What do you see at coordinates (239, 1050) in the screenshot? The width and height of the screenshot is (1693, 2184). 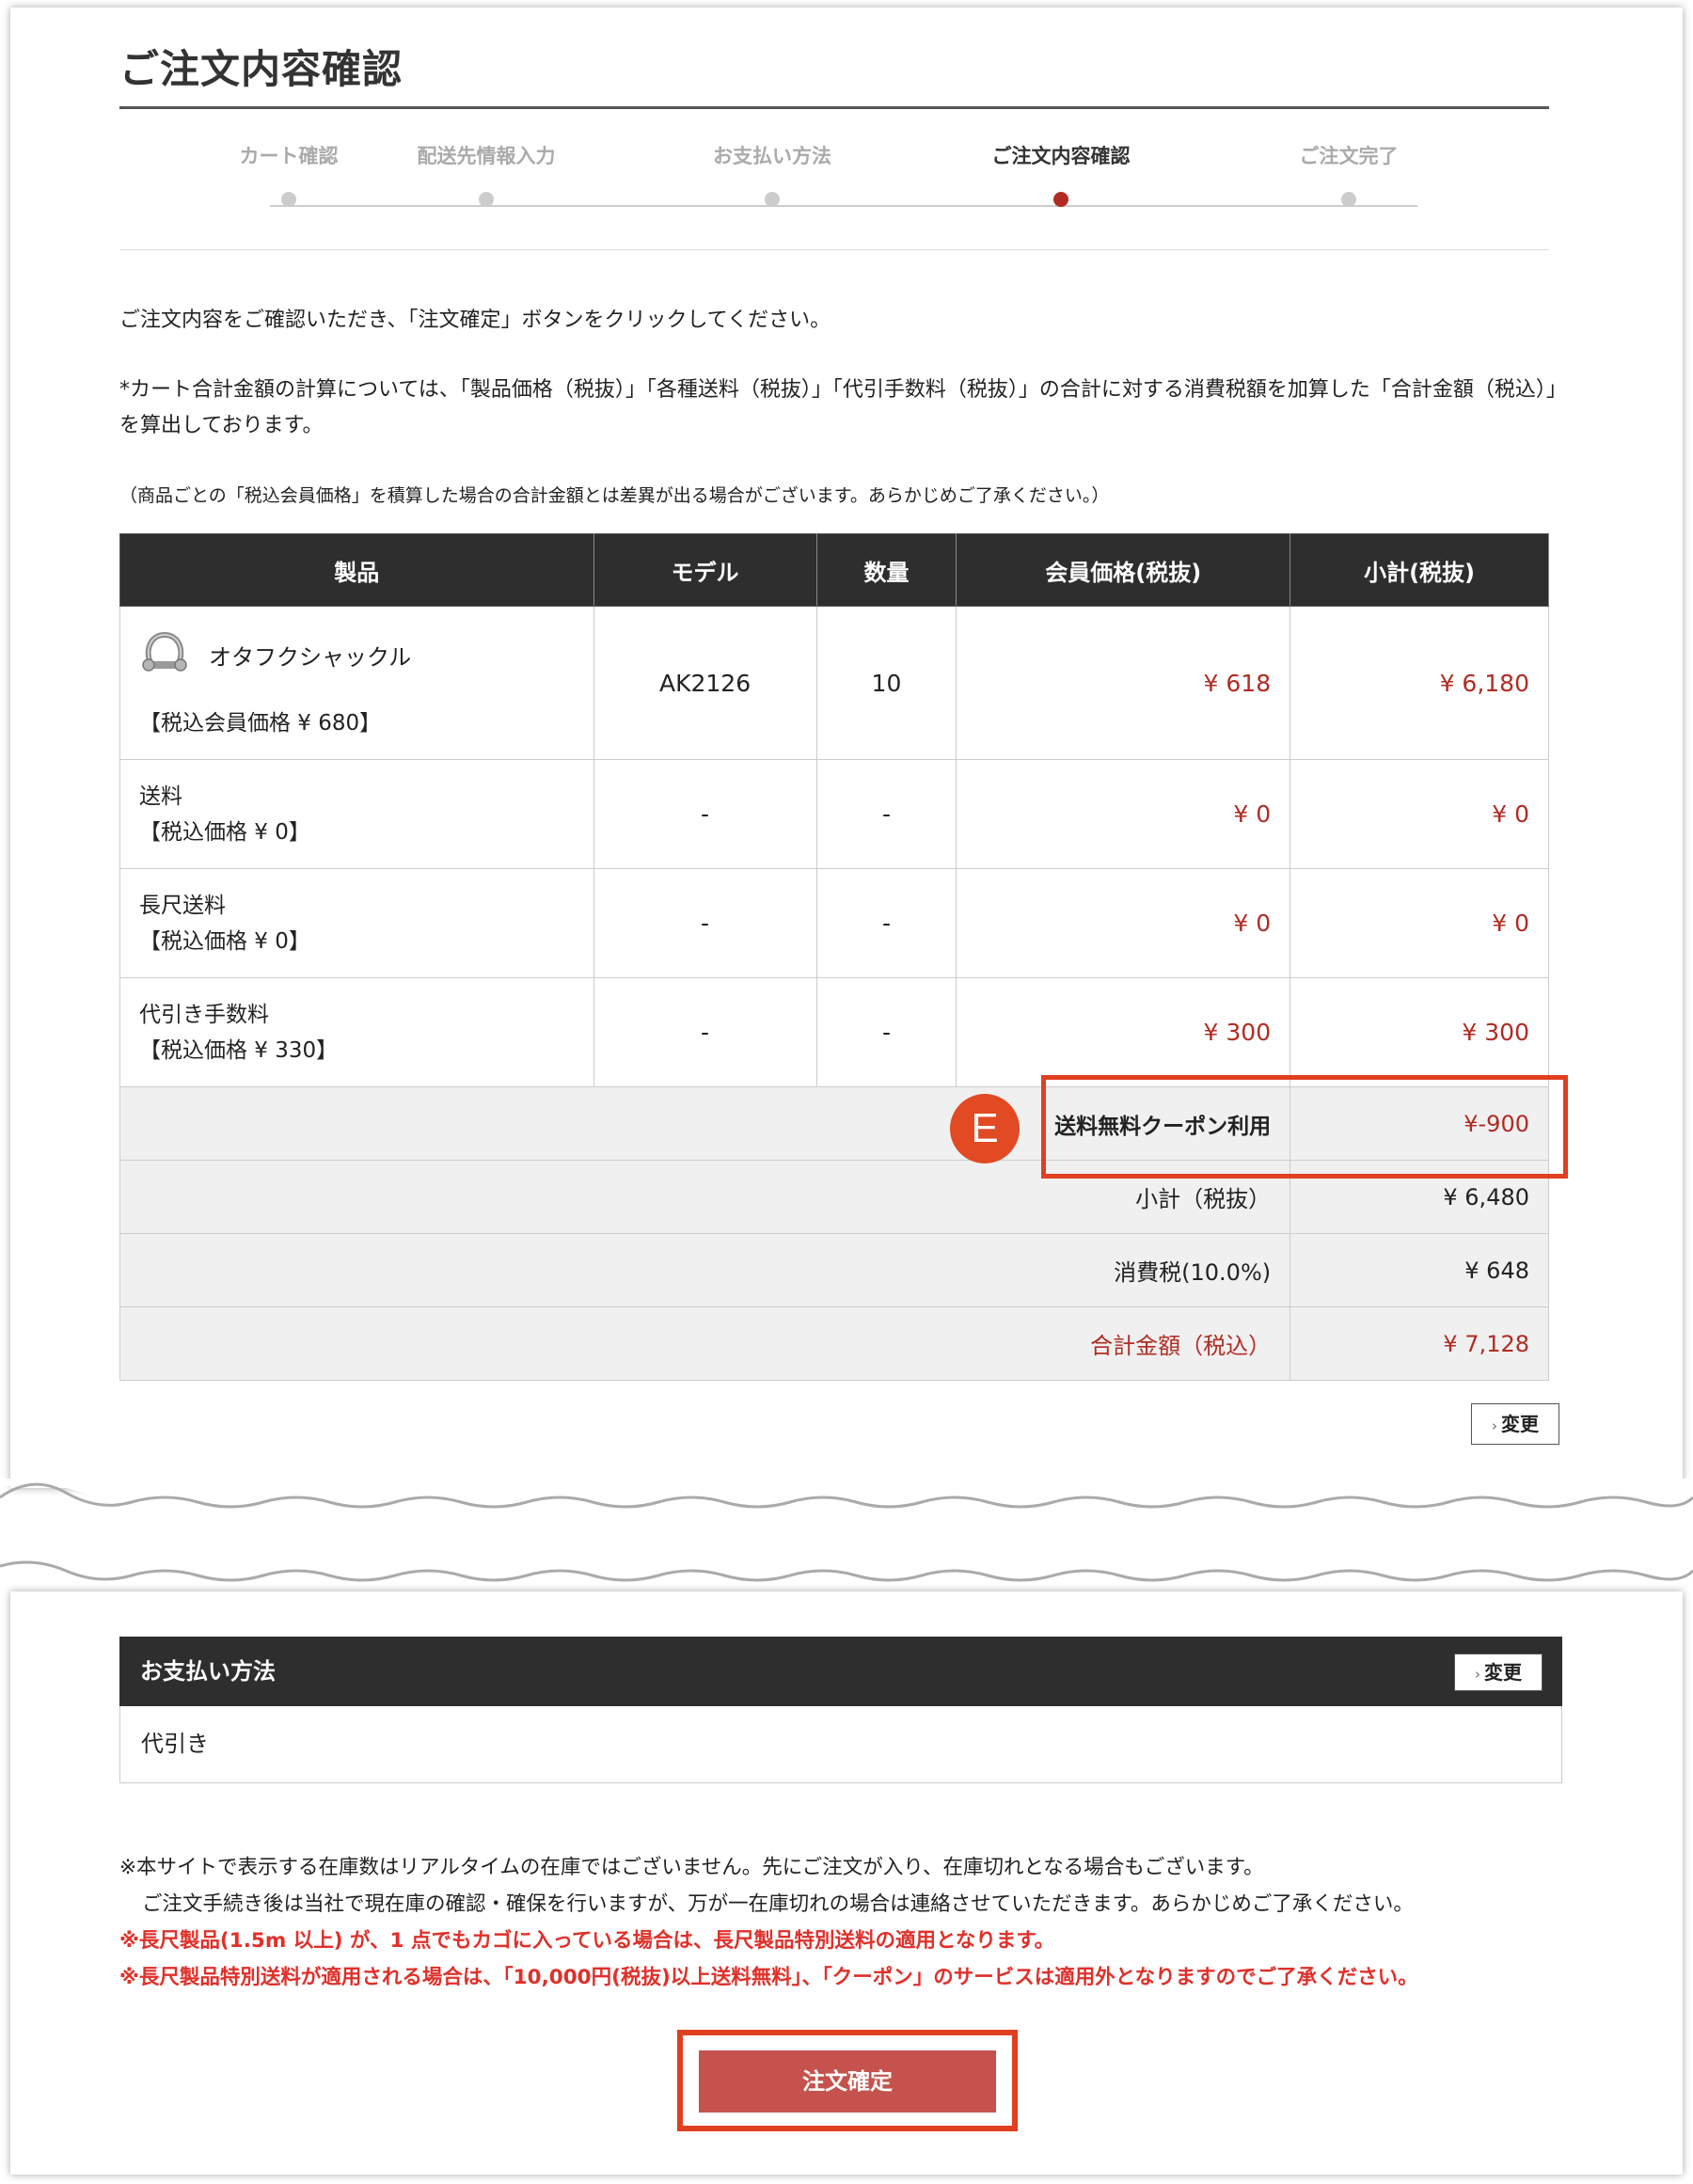 I see `fee-tax-incl: 【税込価格 ¥ 330】` at bounding box center [239, 1050].